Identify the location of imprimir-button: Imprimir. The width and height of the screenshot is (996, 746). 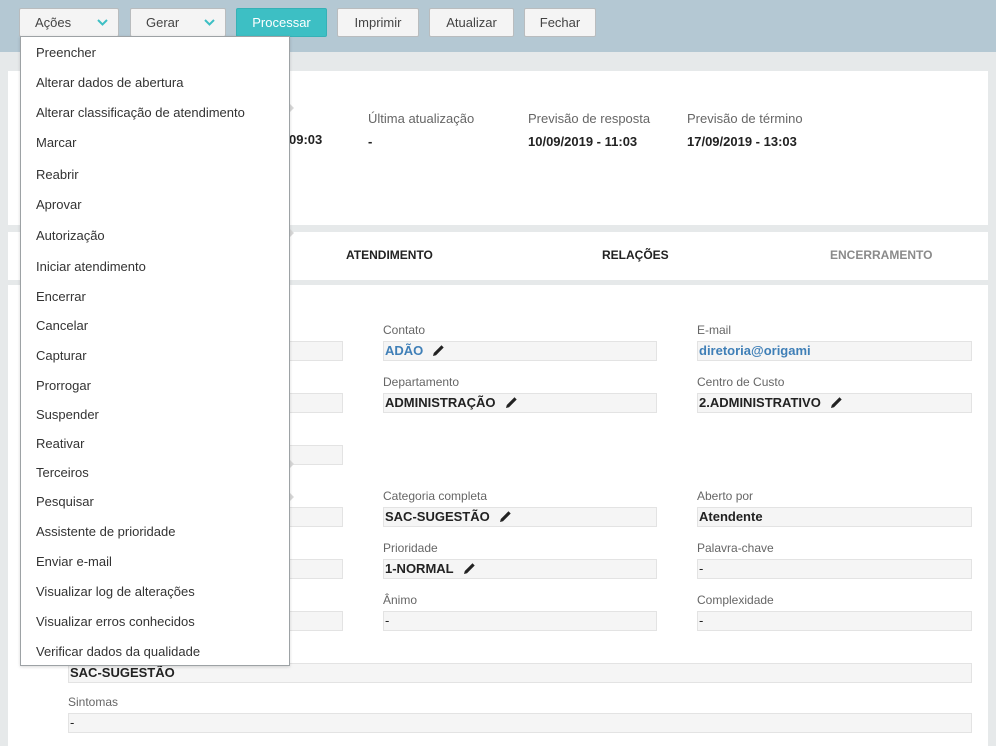
(378, 22).